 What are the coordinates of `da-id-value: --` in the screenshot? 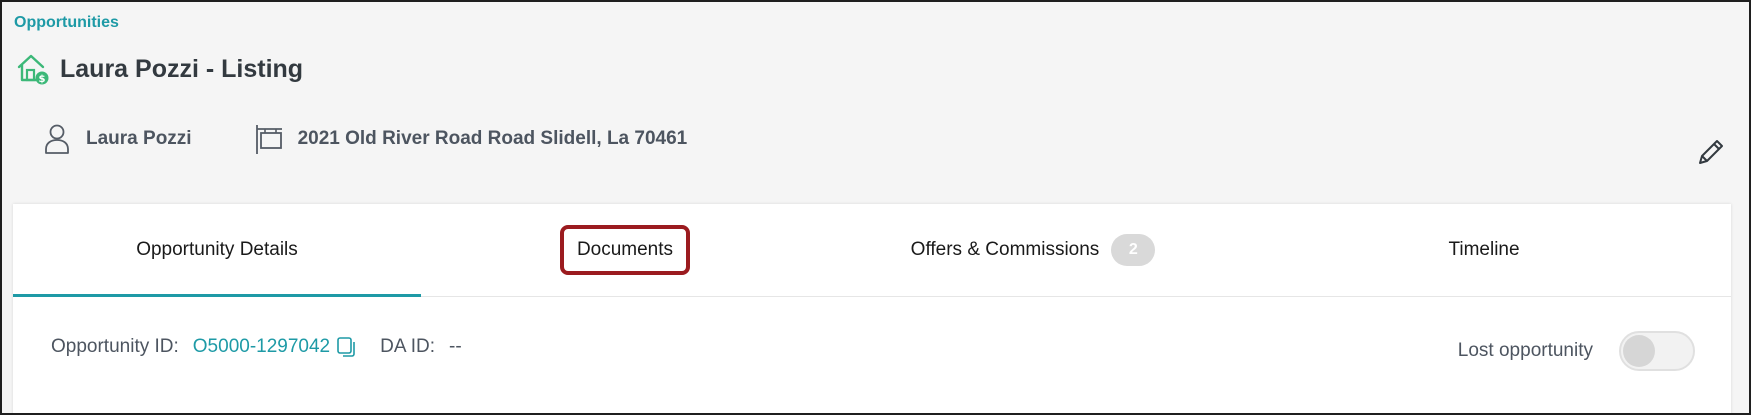 It's located at (455, 346).